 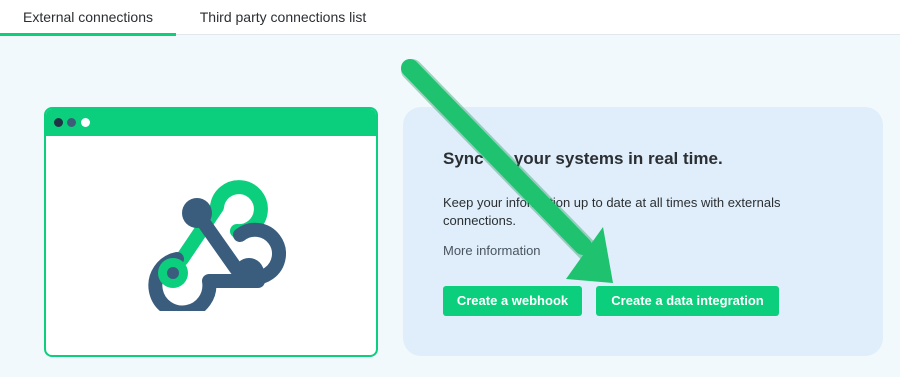 What do you see at coordinates (687, 301) in the screenshot?
I see `create-data-integration-button: Create a data integration` at bounding box center [687, 301].